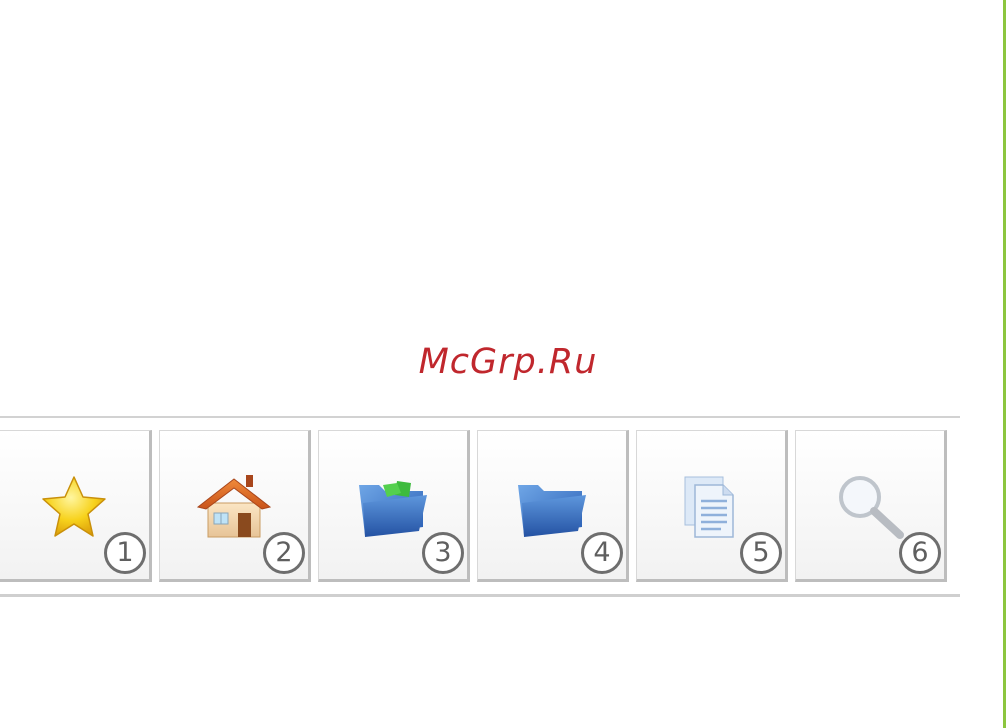  I want to click on star-icon, so click(74, 507).